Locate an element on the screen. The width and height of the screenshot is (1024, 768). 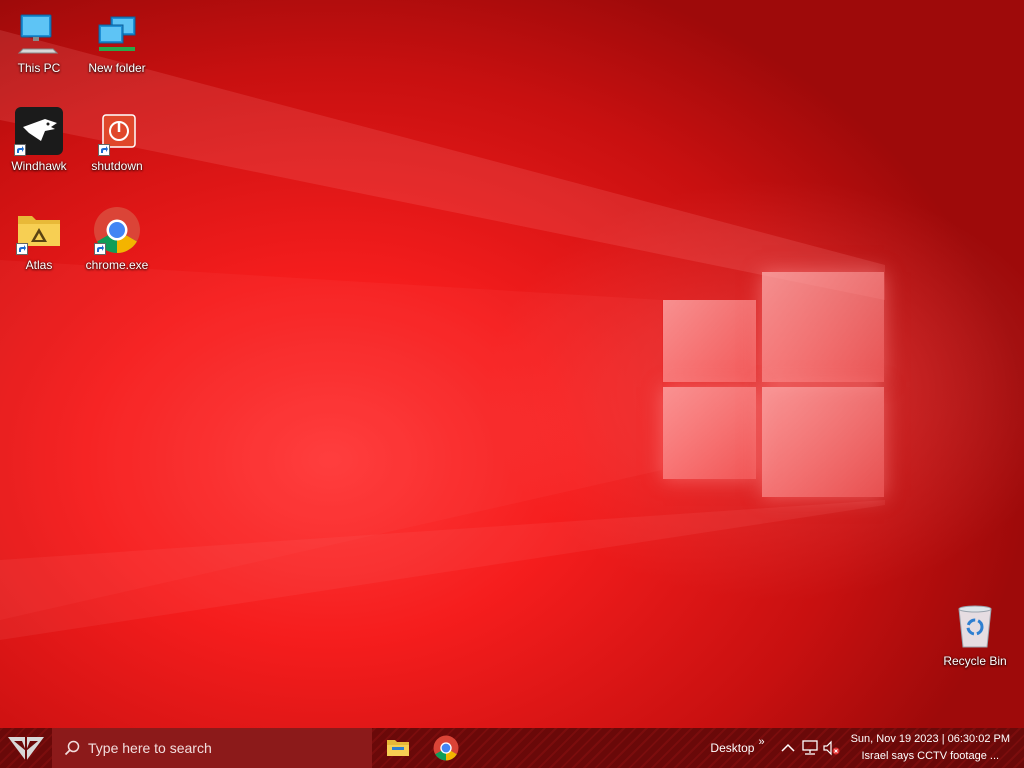
start-logo-icon is located at coordinates (26, 749).